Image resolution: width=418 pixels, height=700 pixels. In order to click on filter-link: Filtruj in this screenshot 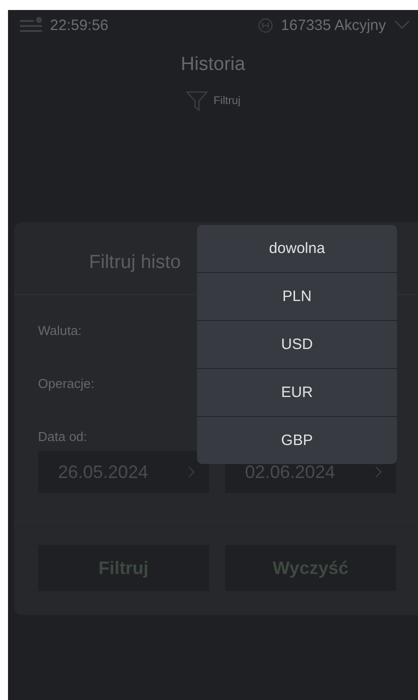, I will do `click(227, 101)`.